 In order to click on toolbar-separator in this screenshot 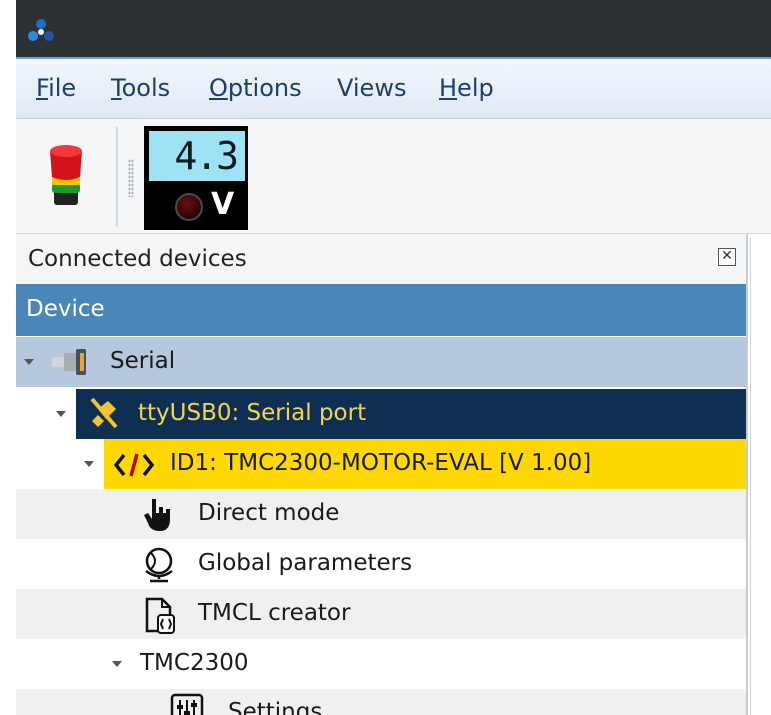, I will do `click(117, 177)`.